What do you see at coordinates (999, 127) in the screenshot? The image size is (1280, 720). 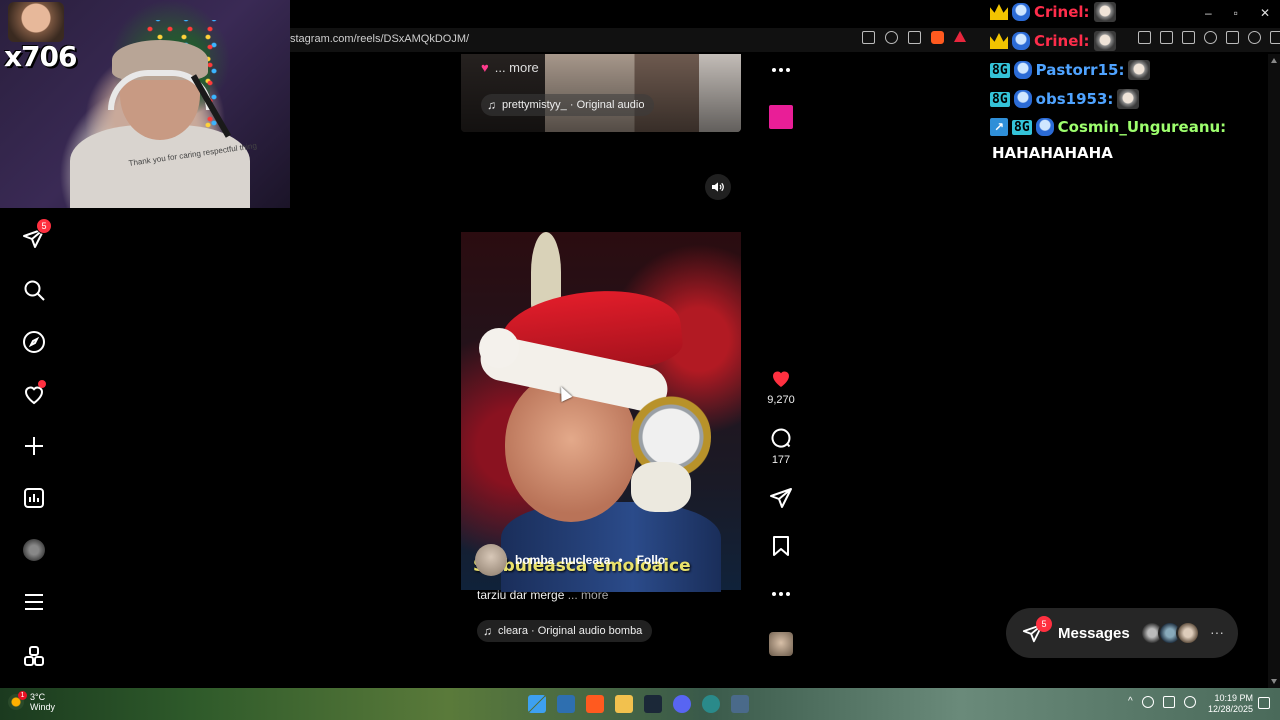 I see `pickaxe-badge-icon: ↗` at bounding box center [999, 127].